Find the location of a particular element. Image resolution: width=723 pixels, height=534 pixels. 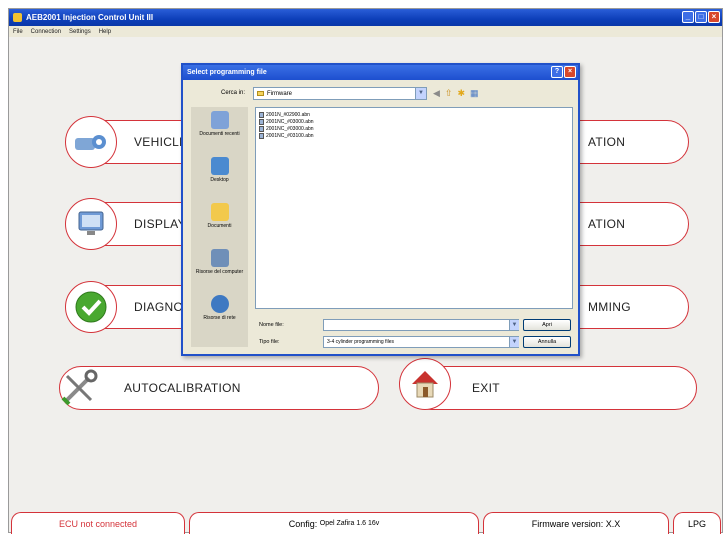

lookin-value: Firmware is located at coordinates (279, 93).